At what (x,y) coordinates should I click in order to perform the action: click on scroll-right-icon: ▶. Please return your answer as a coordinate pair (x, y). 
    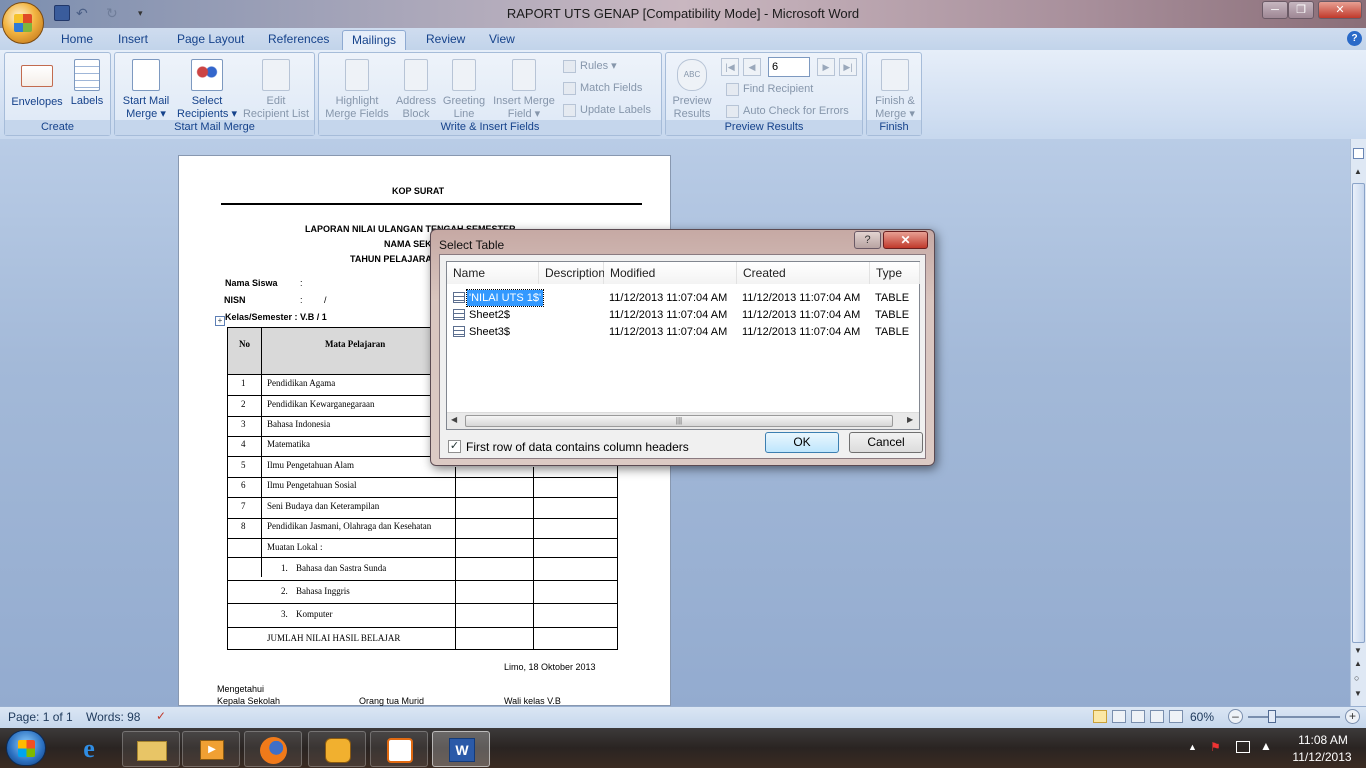
    Looking at the image, I should click on (910, 419).